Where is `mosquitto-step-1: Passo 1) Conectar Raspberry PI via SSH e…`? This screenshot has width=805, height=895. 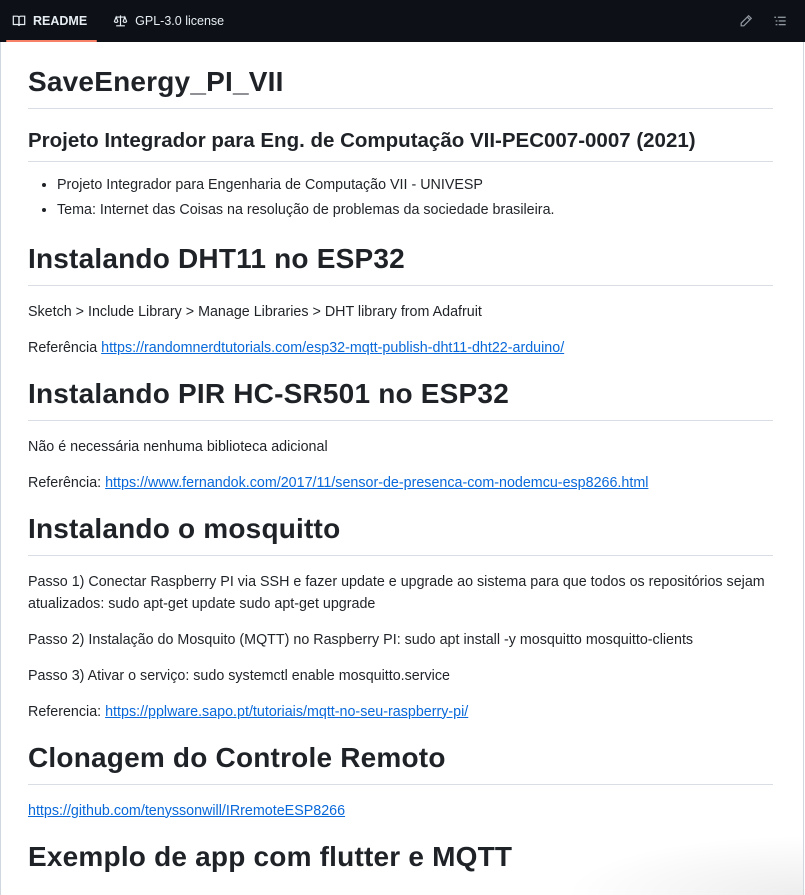 mosquitto-step-1: Passo 1) Conectar Raspberry PI via SSH e… is located at coordinates (396, 592).